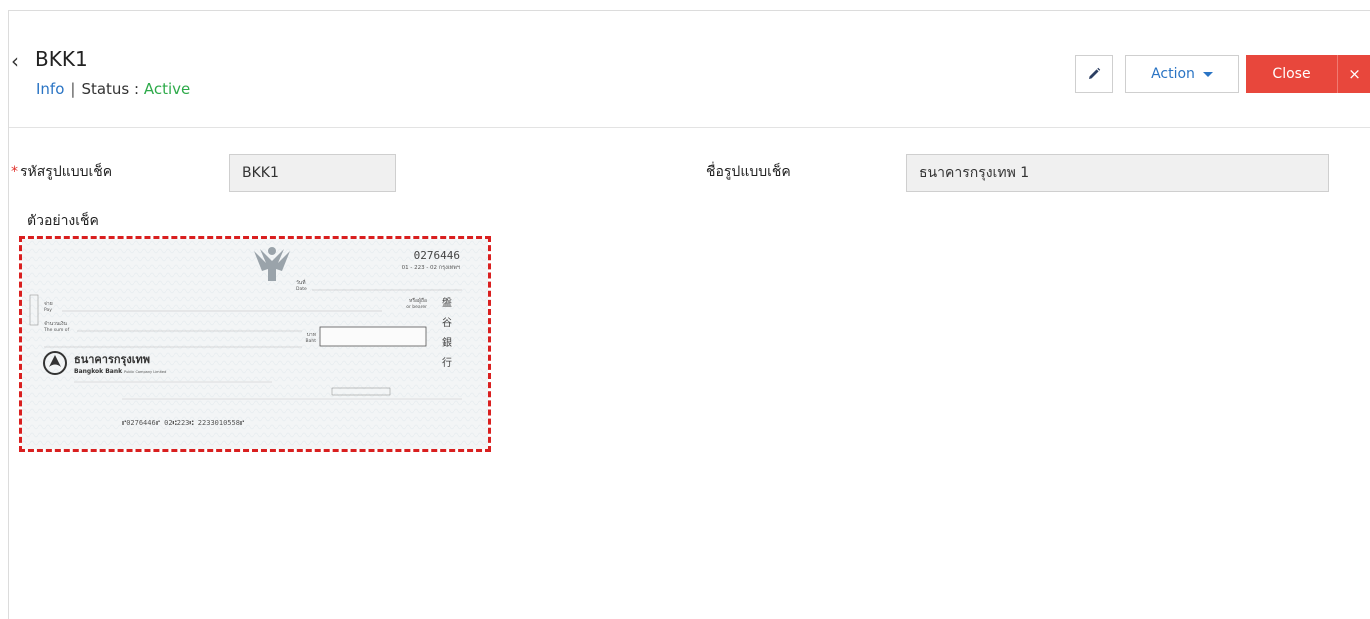  Describe the element at coordinates (112, 360) in the screenshot. I see `check-bank-name-th: ธนาคารกรุงเทพ` at that location.